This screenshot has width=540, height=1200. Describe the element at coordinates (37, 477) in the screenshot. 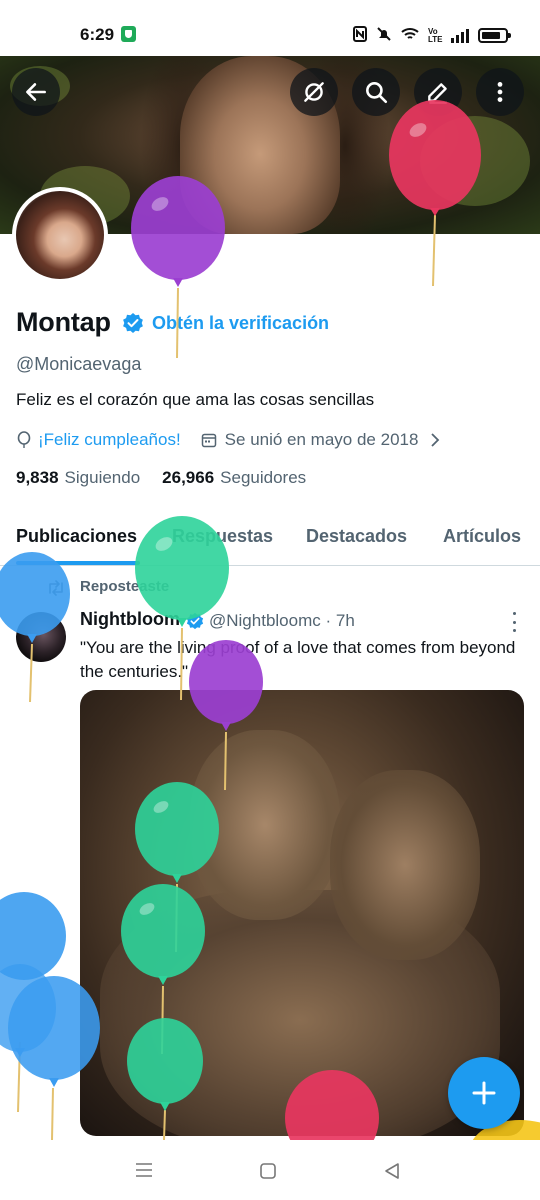

I see `following-count: 9,838` at that location.